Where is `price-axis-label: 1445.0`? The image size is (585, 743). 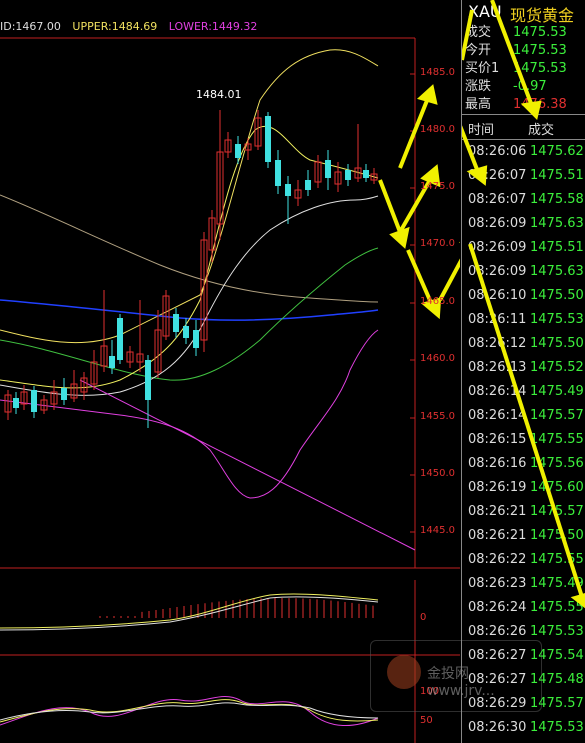
price-axis-label: 1445.0 is located at coordinates (437, 530).